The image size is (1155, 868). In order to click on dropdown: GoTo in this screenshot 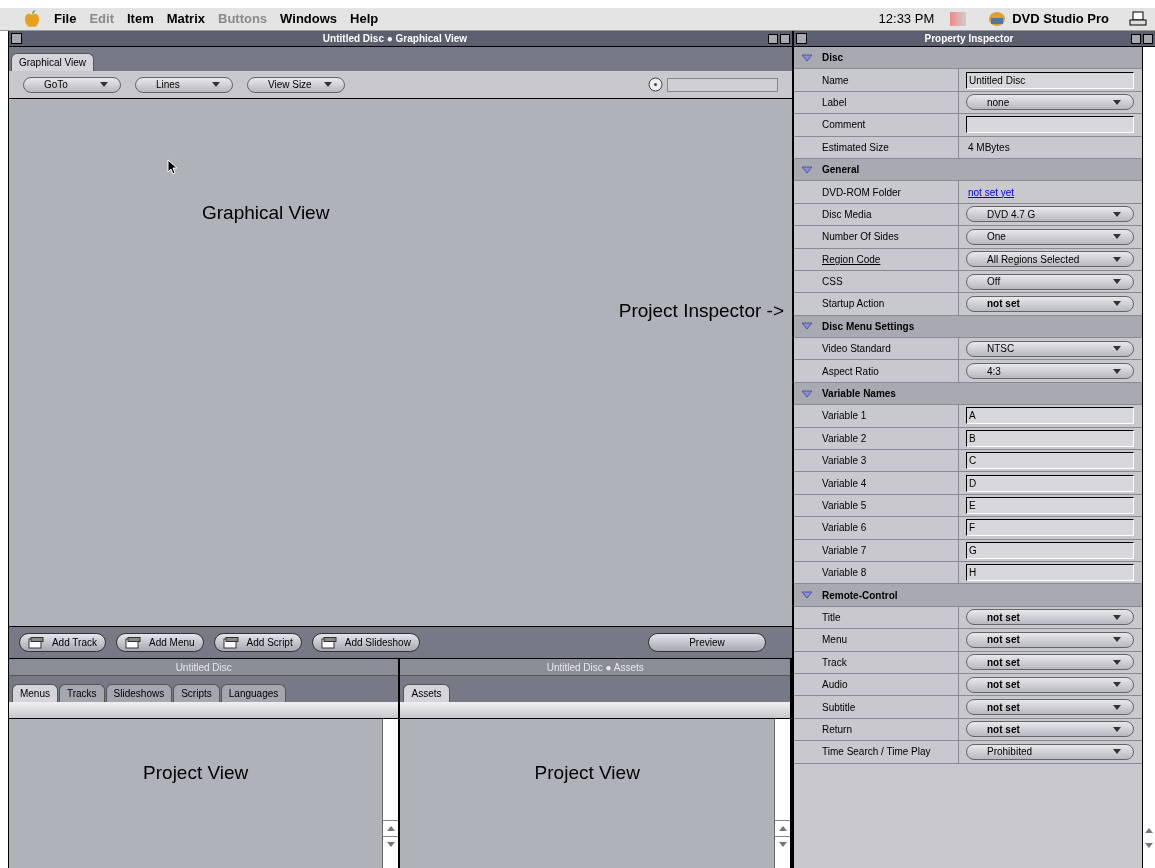, I will do `click(71, 84)`.